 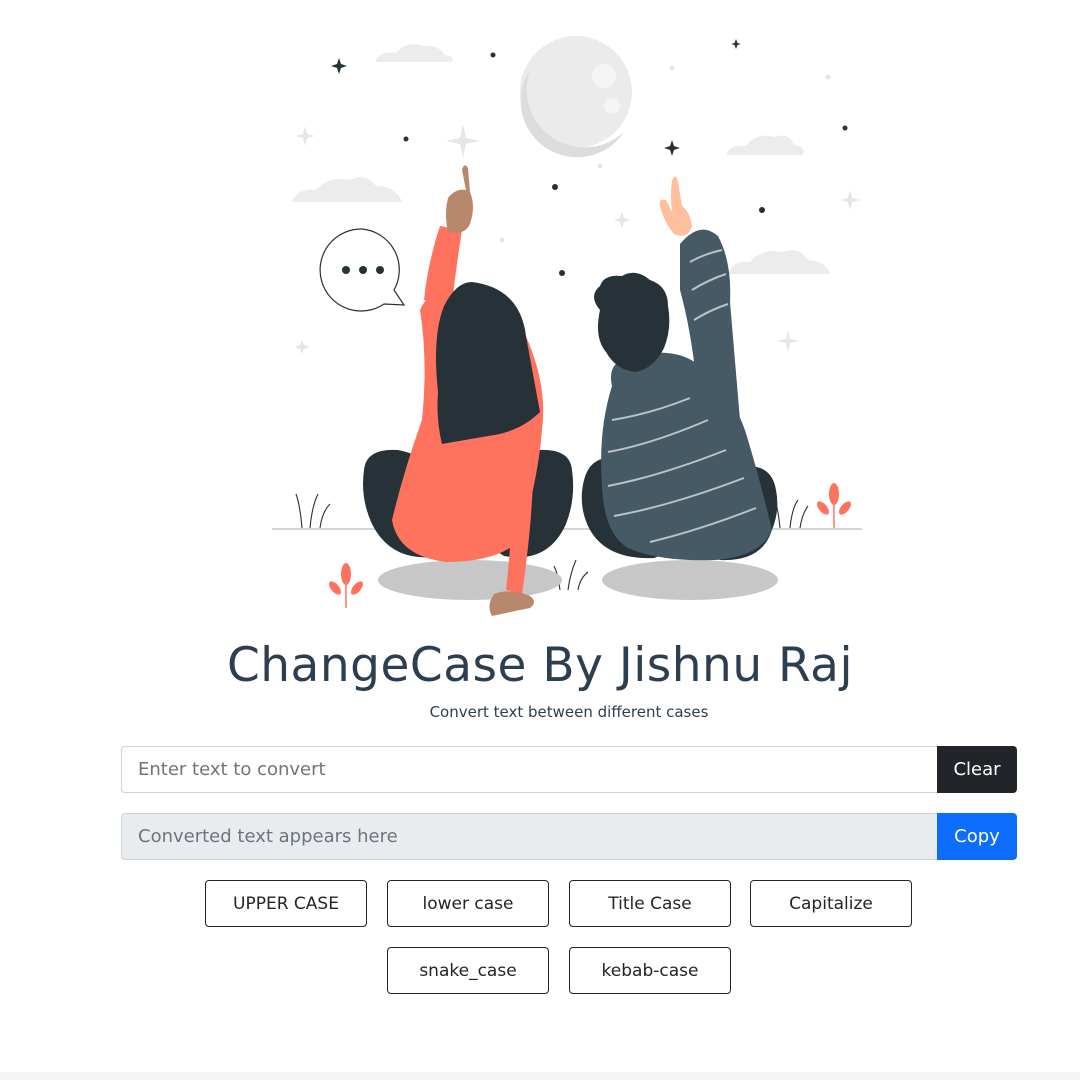 I want to click on page-title: ChangeCase By Jishnu Raj, so click(x=540, y=665).